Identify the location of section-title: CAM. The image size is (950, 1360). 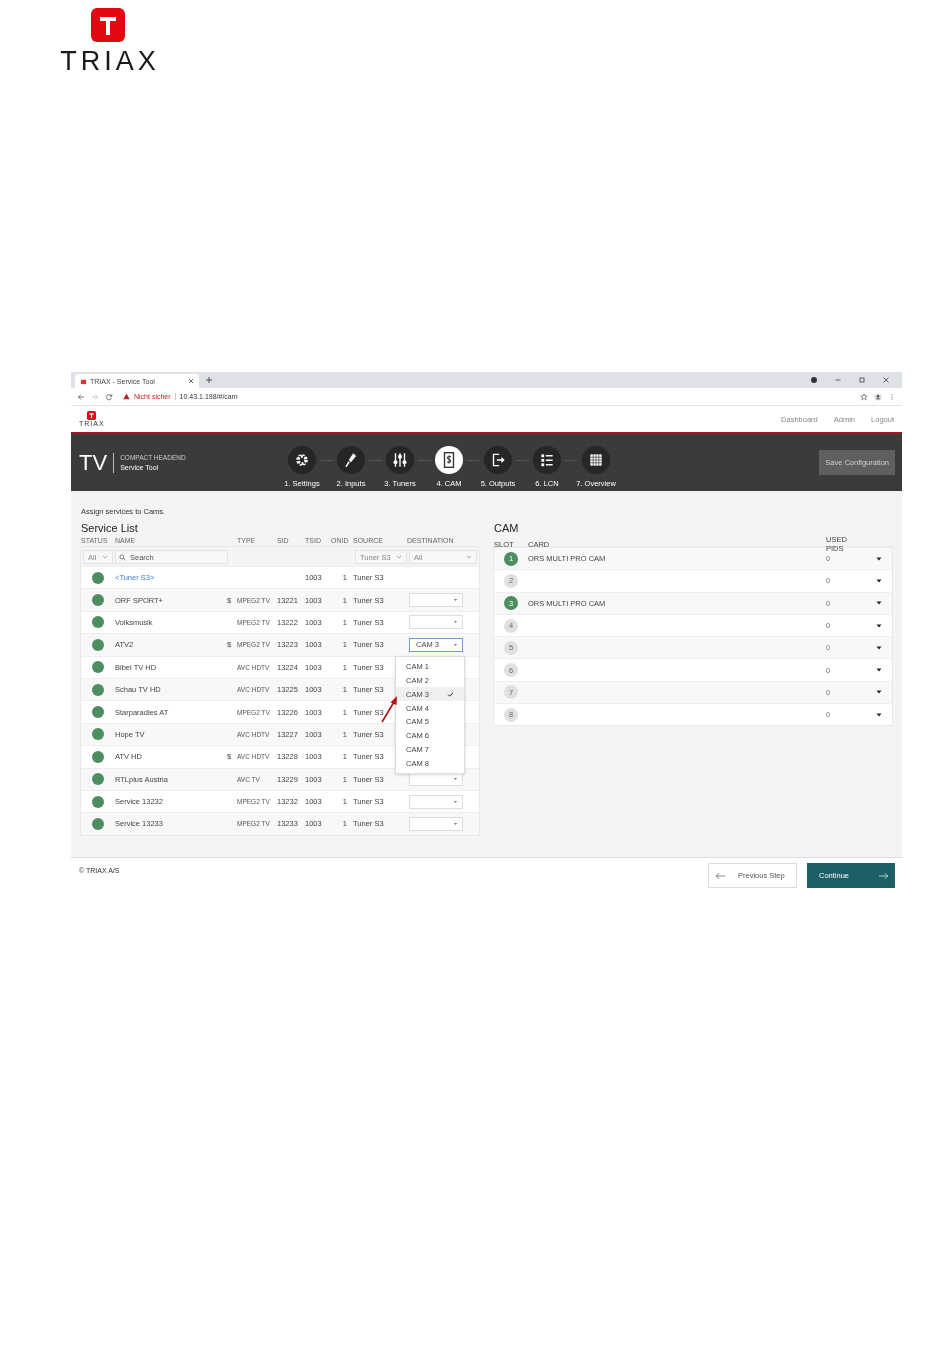
(507, 528).